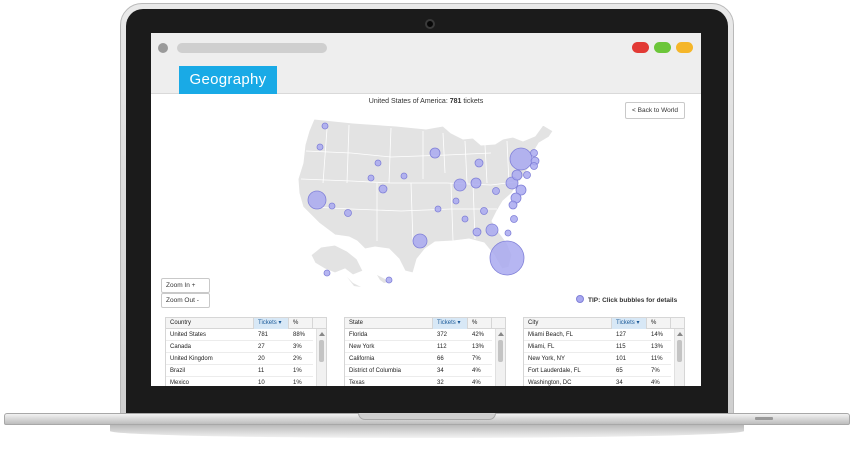 This screenshot has width=854, height=476. What do you see at coordinates (188, 335) in the screenshot?
I see `country-cell: United States` at bounding box center [188, 335].